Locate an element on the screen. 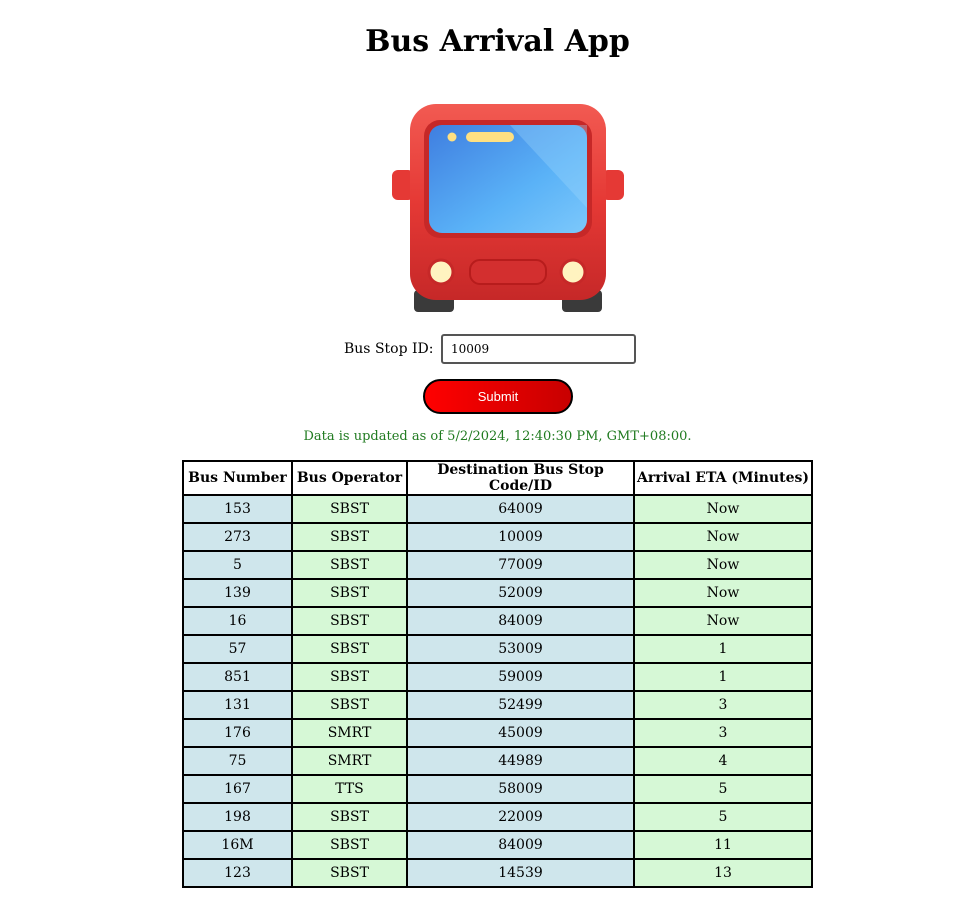  table-row: 16 SBST 84009 Now is located at coordinates (497, 621).